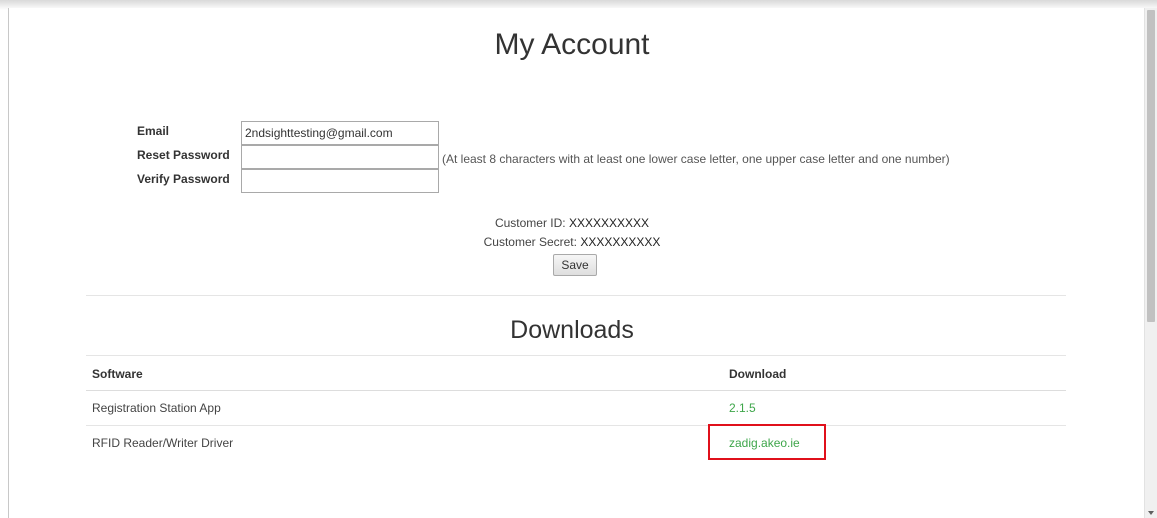 The height and width of the screenshot is (518, 1157). What do you see at coordinates (575, 265) in the screenshot?
I see `save-button: Save` at bounding box center [575, 265].